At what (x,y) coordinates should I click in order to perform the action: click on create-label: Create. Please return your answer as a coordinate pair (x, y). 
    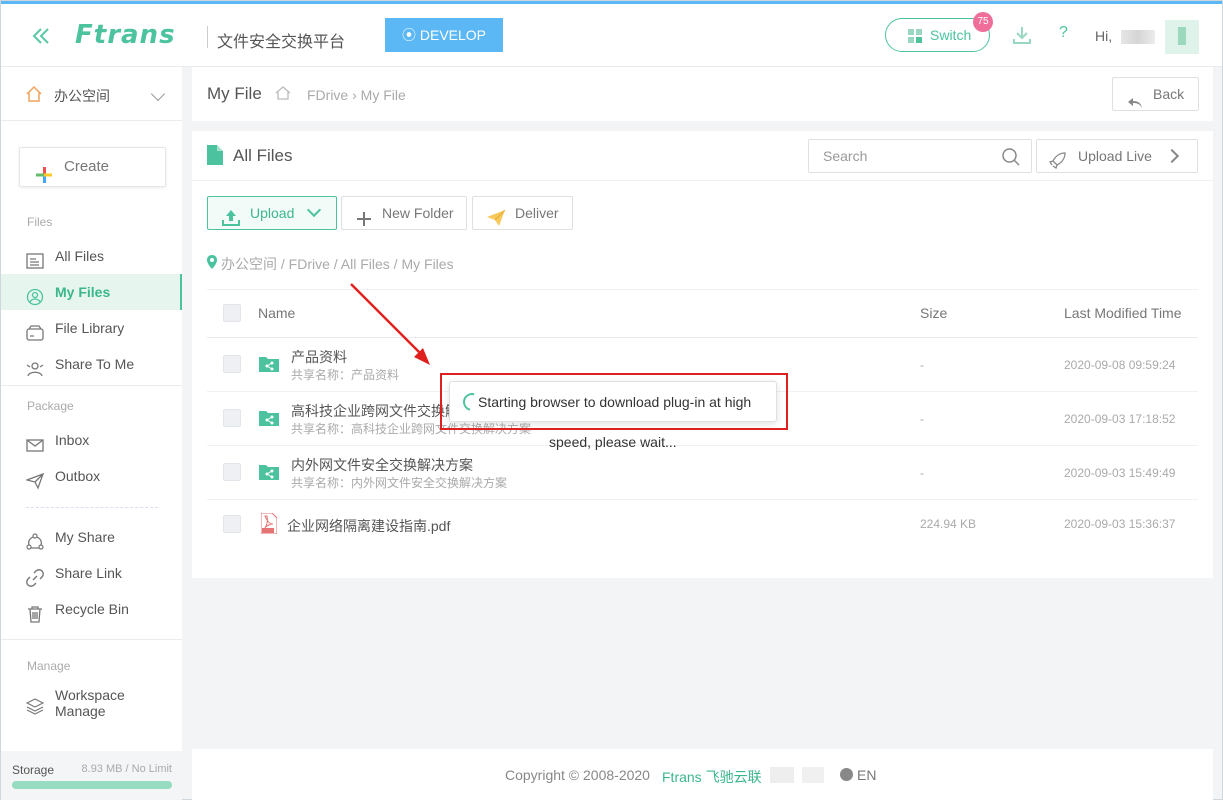
    Looking at the image, I should click on (87, 166).